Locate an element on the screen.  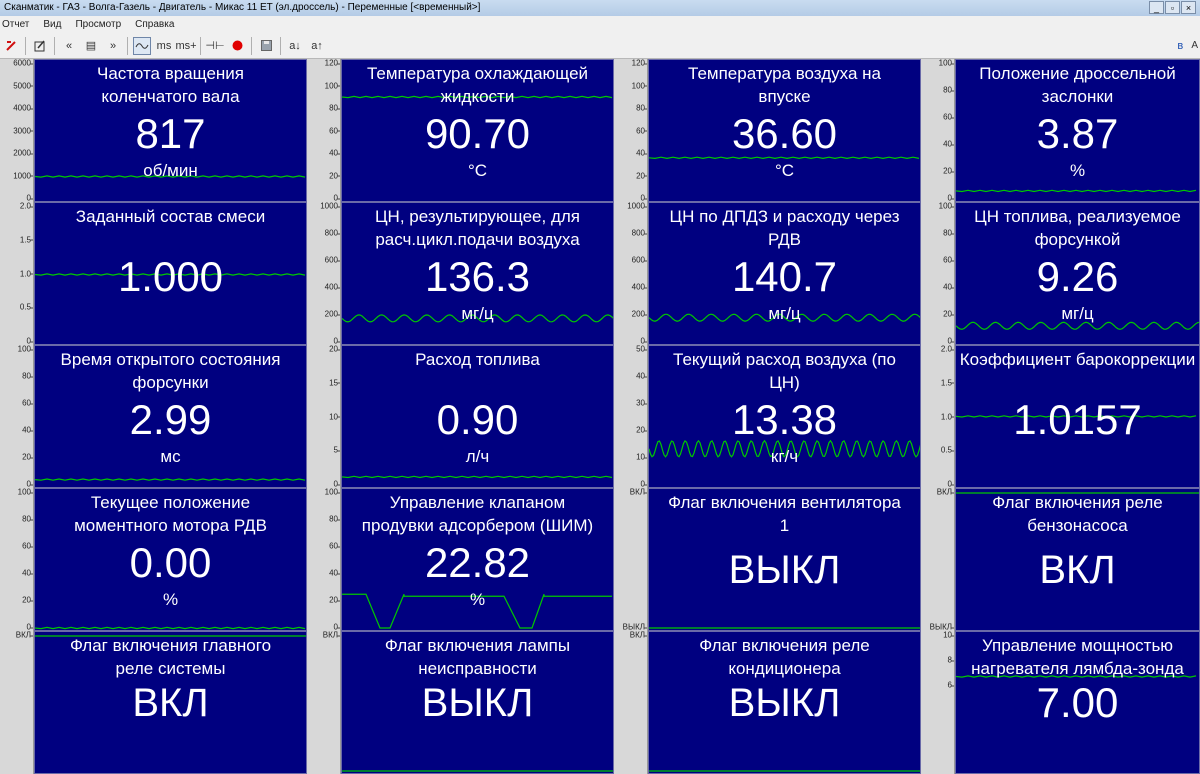
list-icon: ▤ is located at coordinates (91, 46).